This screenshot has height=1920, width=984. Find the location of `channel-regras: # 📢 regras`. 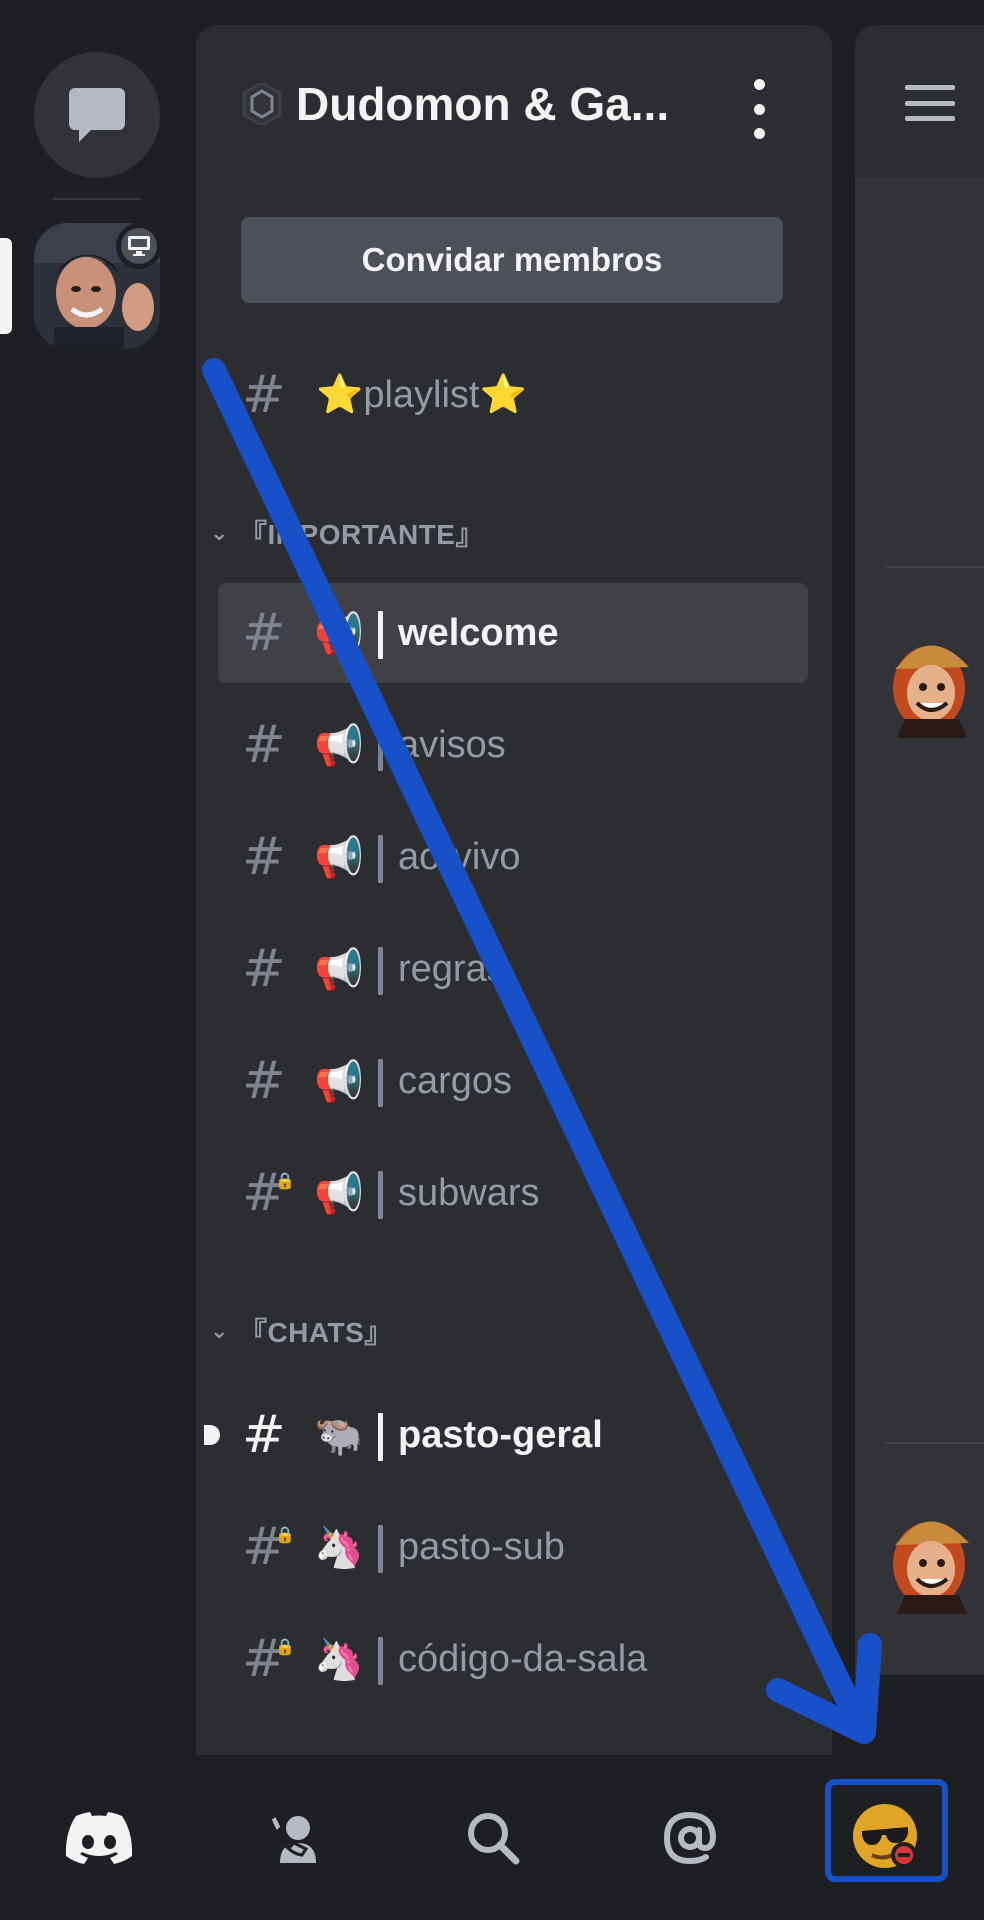

channel-regras: # 📢 regras is located at coordinates (513, 969).